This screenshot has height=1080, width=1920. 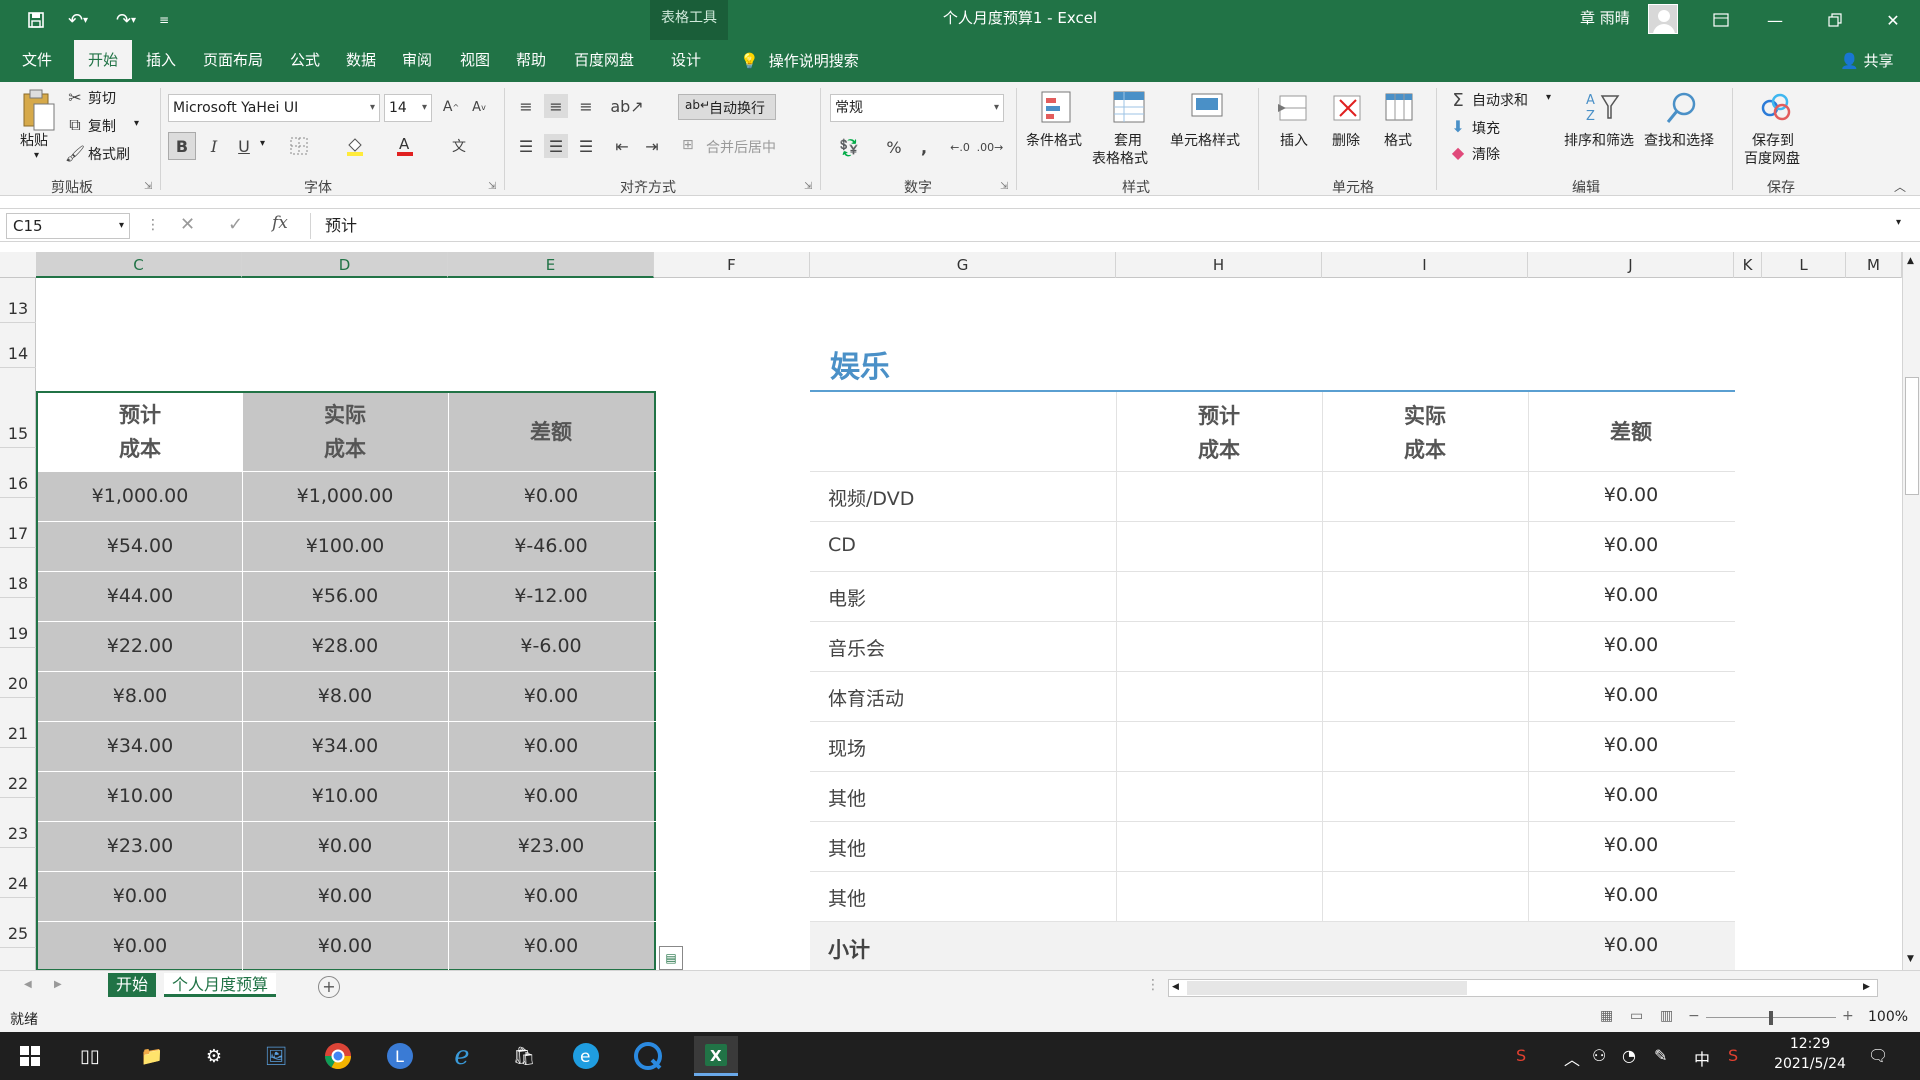 What do you see at coordinates (103, 61) in the screenshot?
I see `tab-home: 开始` at bounding box center [103, 61].